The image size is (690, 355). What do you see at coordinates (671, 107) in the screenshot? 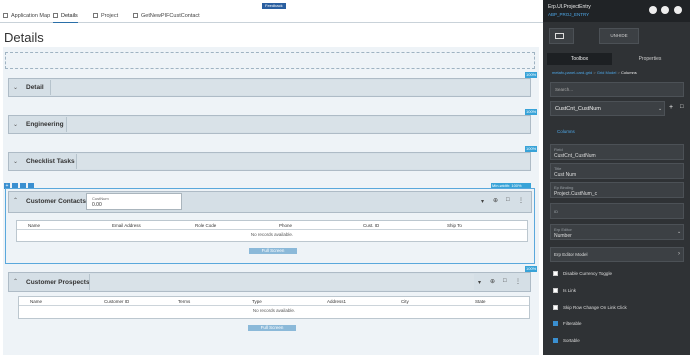
I see `add-icon: +` at bounding box center [671, 107].